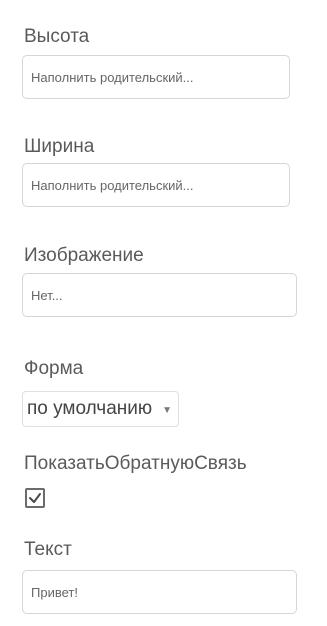 This screenshot has height=626, width=327. Describe the element at coordinates (167, 410) in the screenshot. I see `caret-down-icon: ▼` at that location.